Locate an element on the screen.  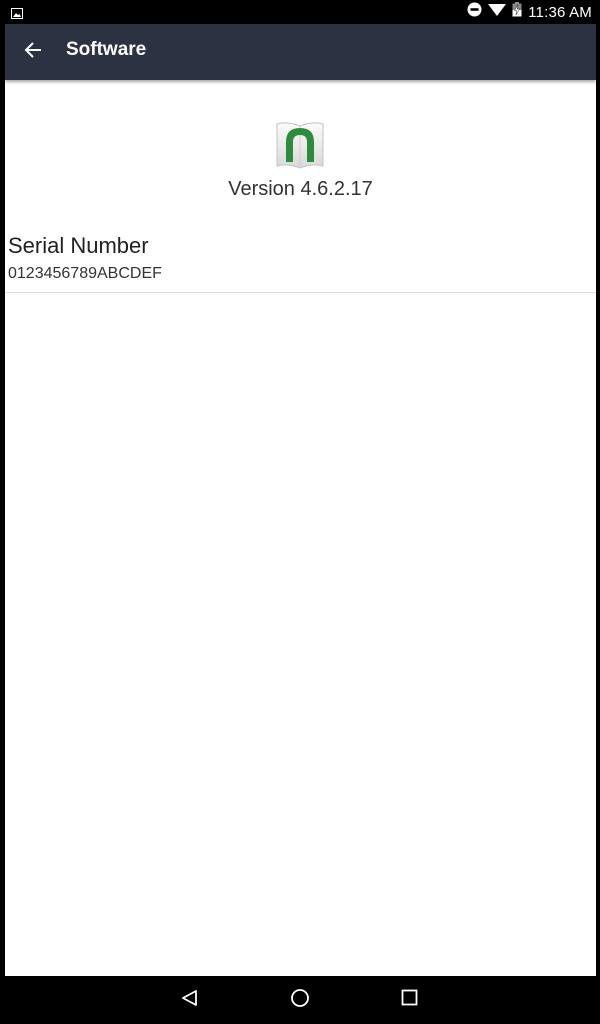
nav-back-button is located at coordinates (190, 1000).